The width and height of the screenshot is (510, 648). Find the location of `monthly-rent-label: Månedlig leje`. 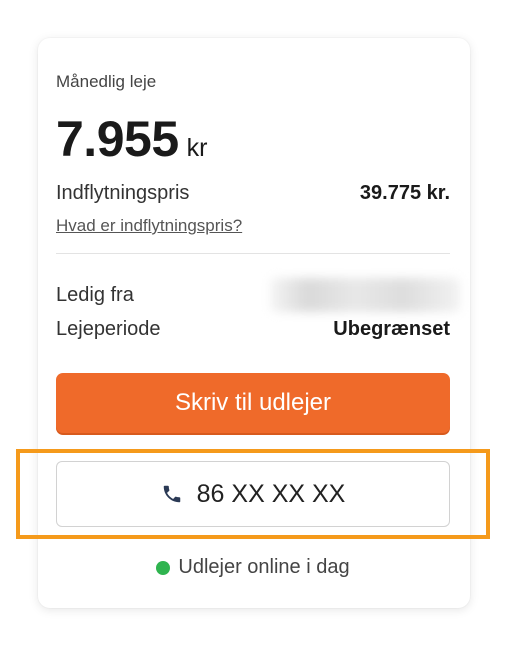

monthly-rent-label: Månedlig leje is located at coordinates (106, 81).